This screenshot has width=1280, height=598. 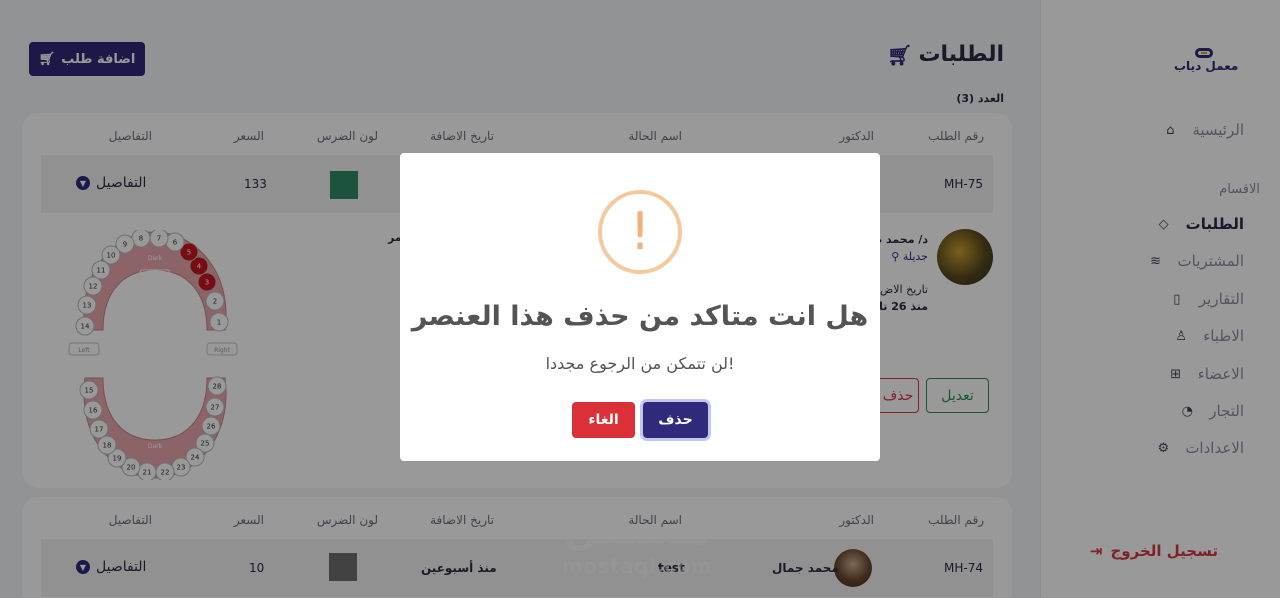 What do you see at coordinates (603, 420) in the screenshot?
I see `cancel-button: الغاء` at bounding box center [603, 420].